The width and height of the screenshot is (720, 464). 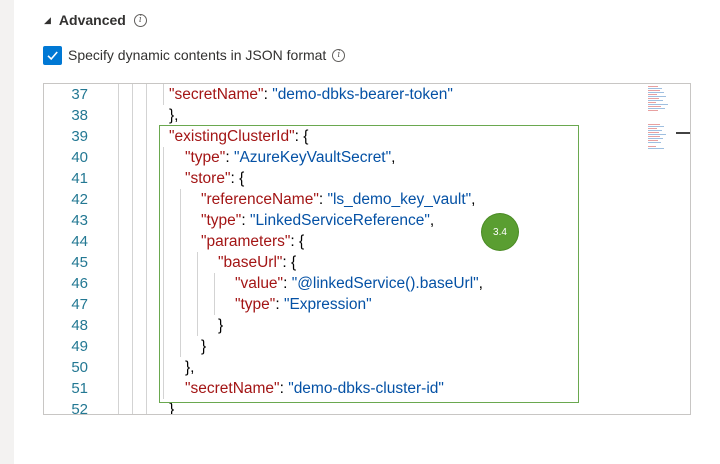 What do you see at coordinates (246, 241) in the screenshot?
I see `code-token: "parameters"` at bounding box center [246, 241].